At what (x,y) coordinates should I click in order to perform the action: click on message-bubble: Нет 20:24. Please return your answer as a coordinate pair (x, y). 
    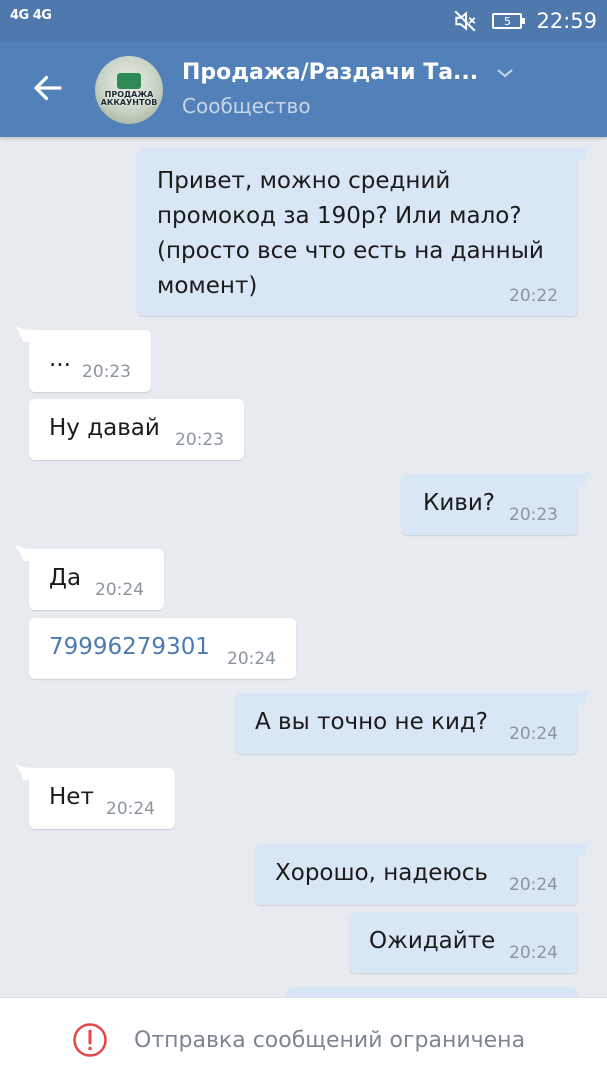
    Looking at the image, I should click on (95, 796).